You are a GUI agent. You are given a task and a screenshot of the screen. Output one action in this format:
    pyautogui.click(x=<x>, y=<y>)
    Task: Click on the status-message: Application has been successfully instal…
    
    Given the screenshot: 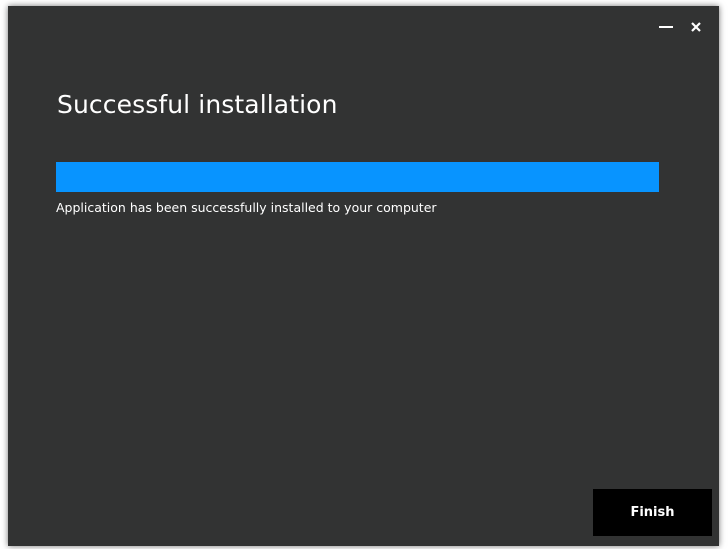 What is the action you would take?
    pyautogui.click(x=246, y=207)
    